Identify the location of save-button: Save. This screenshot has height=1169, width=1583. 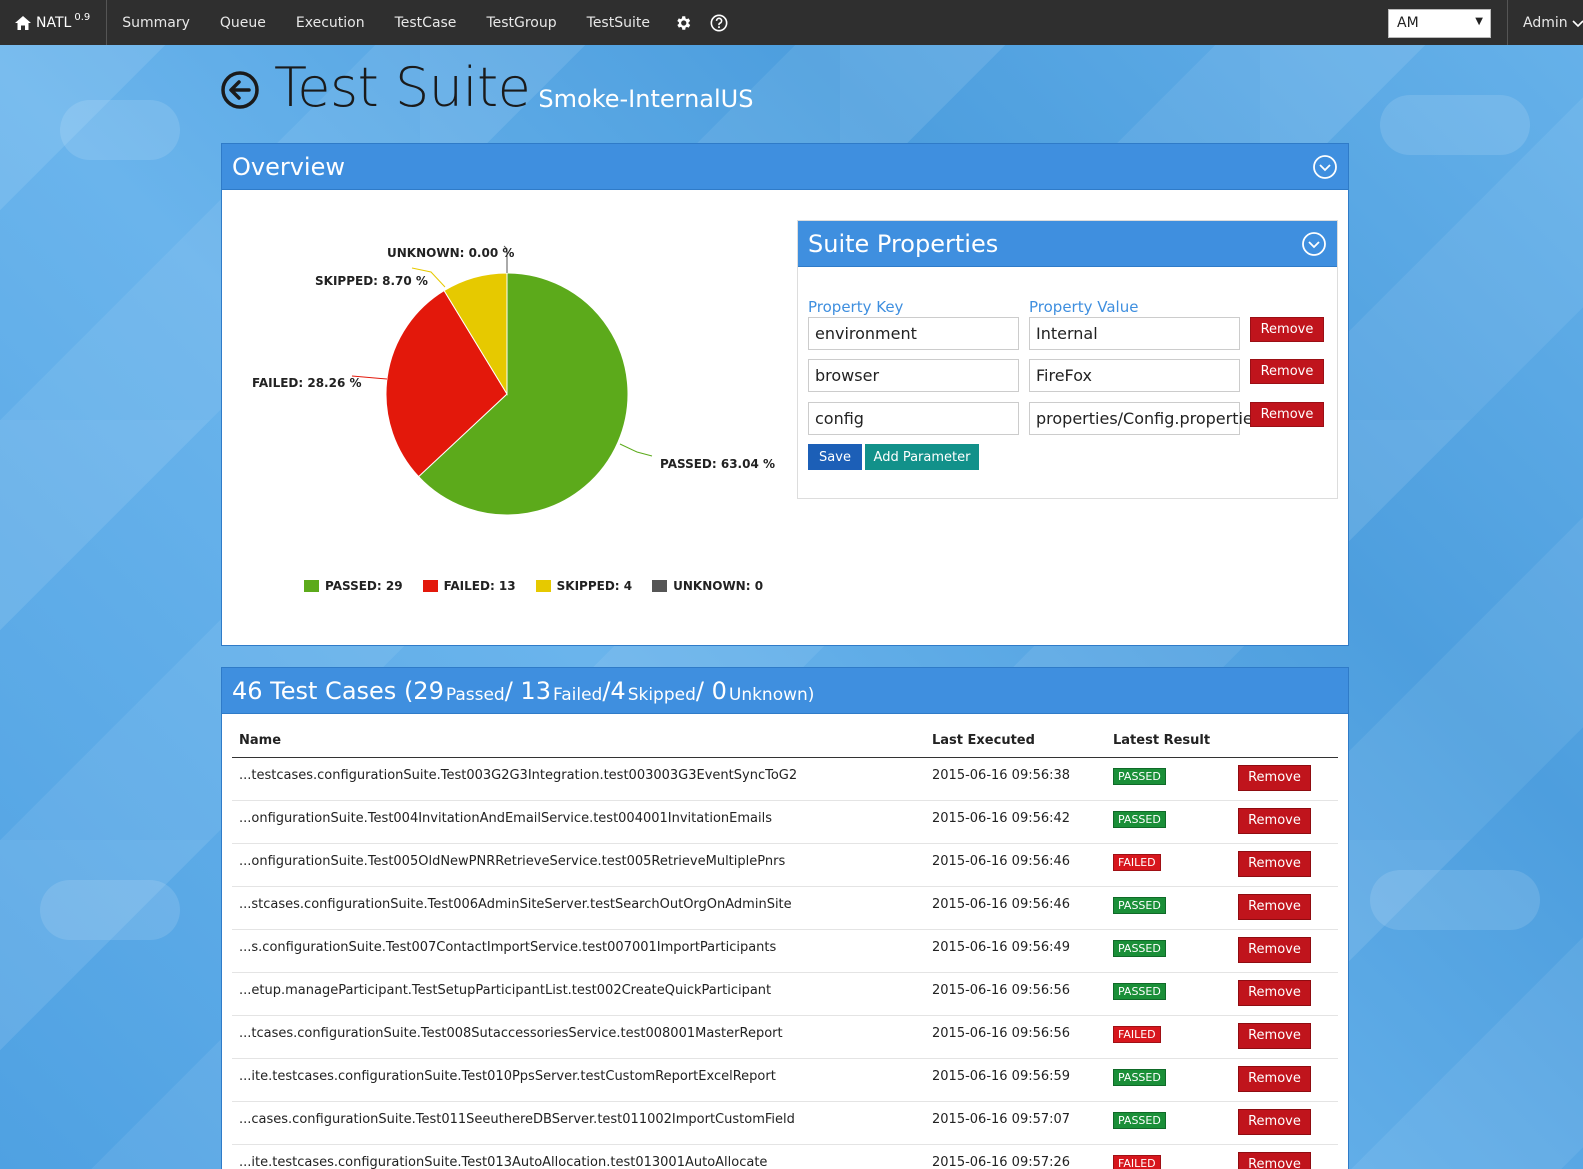
(835, 457).